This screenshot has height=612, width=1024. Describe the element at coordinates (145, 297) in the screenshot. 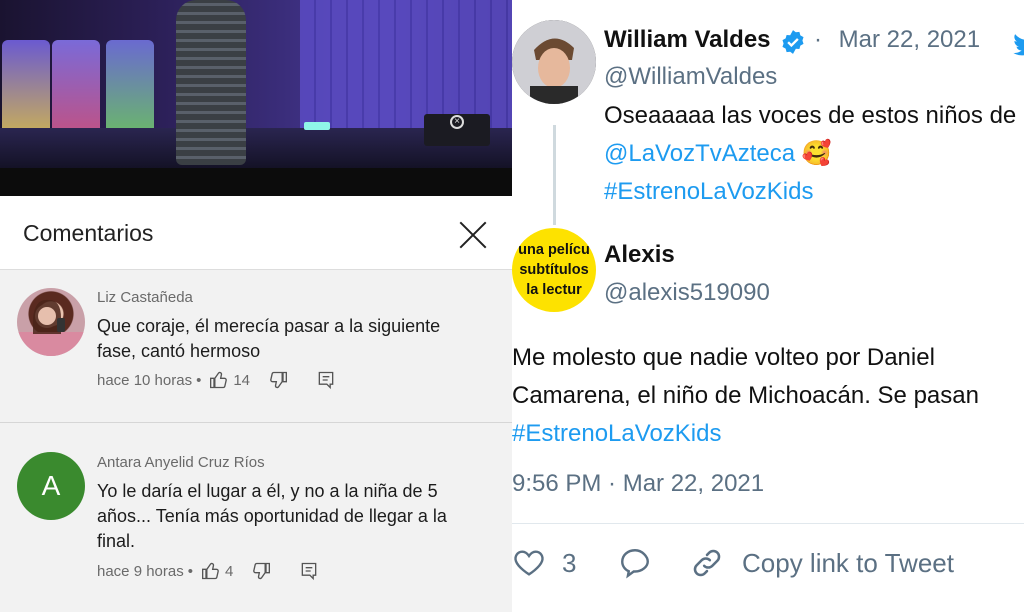

I see `comment-author: Liz Castañeda` at that location.